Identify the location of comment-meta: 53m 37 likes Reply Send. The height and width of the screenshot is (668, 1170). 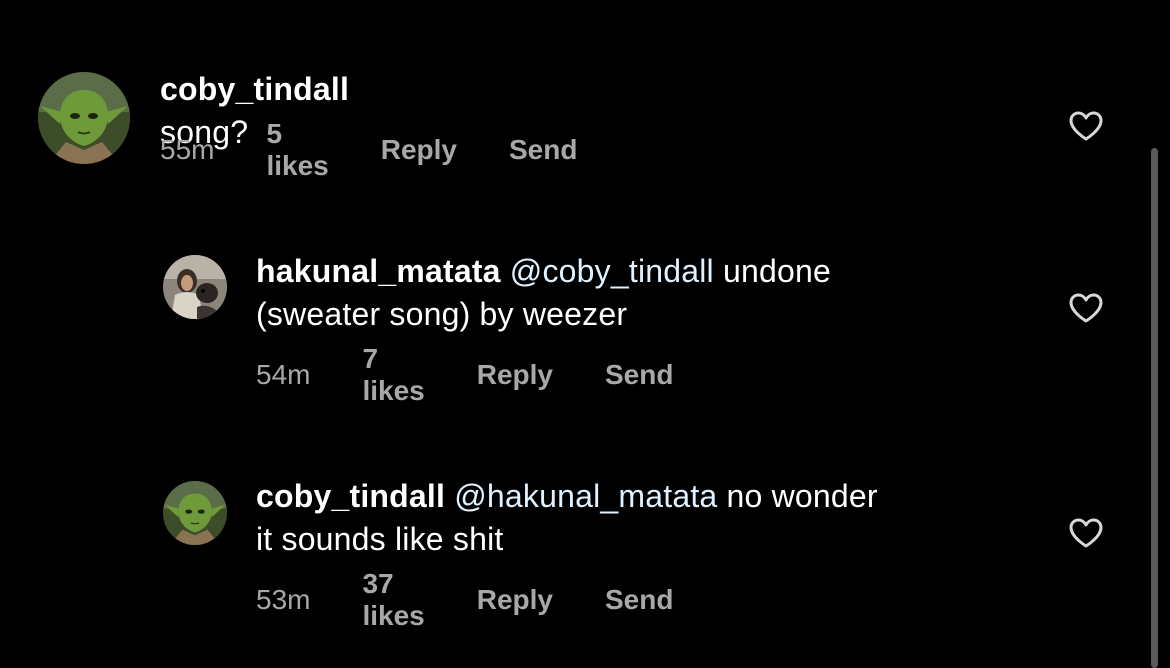
(490, 599).